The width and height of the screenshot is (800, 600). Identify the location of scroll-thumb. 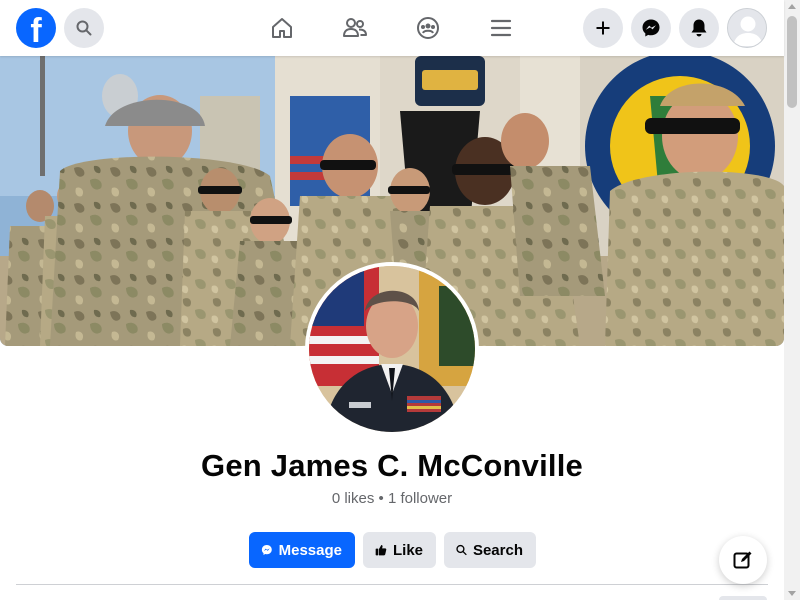
(792, 62).